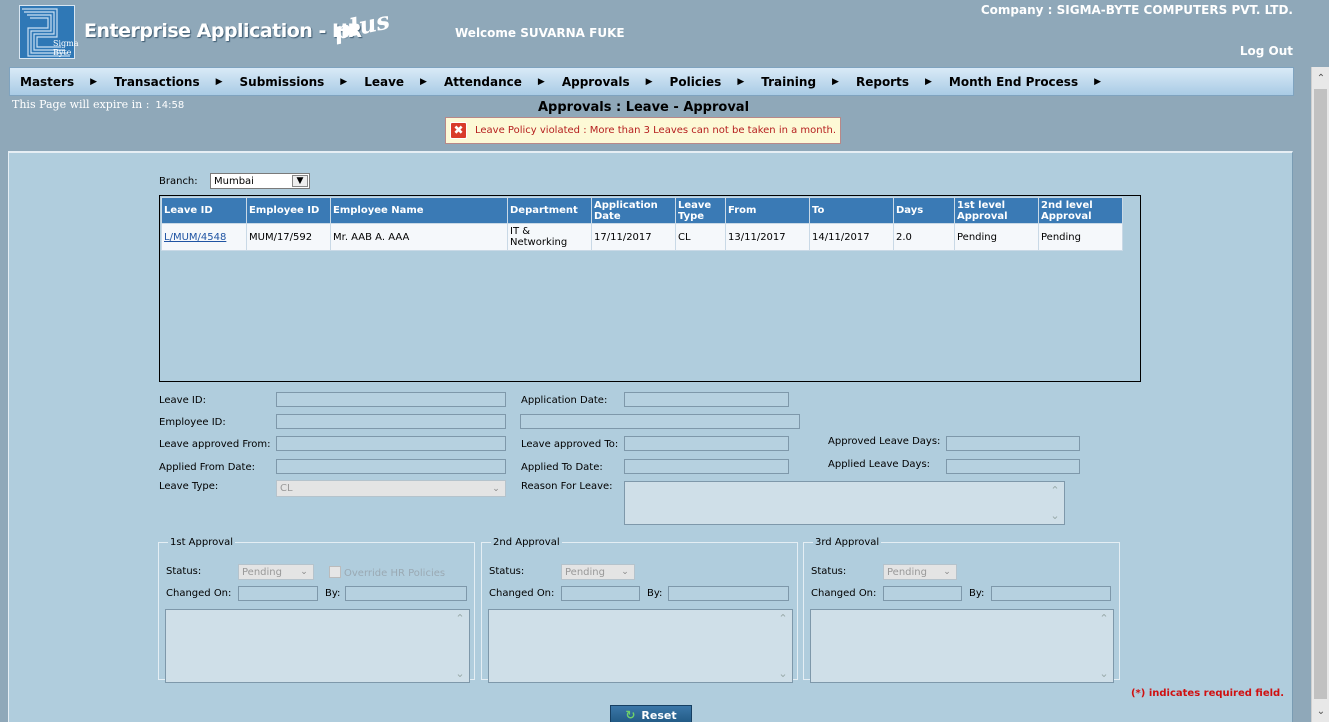 The image size is (1329, 722). I want to click on approved-leave-days-label: Approved Leave Days:, so click(884, 441).